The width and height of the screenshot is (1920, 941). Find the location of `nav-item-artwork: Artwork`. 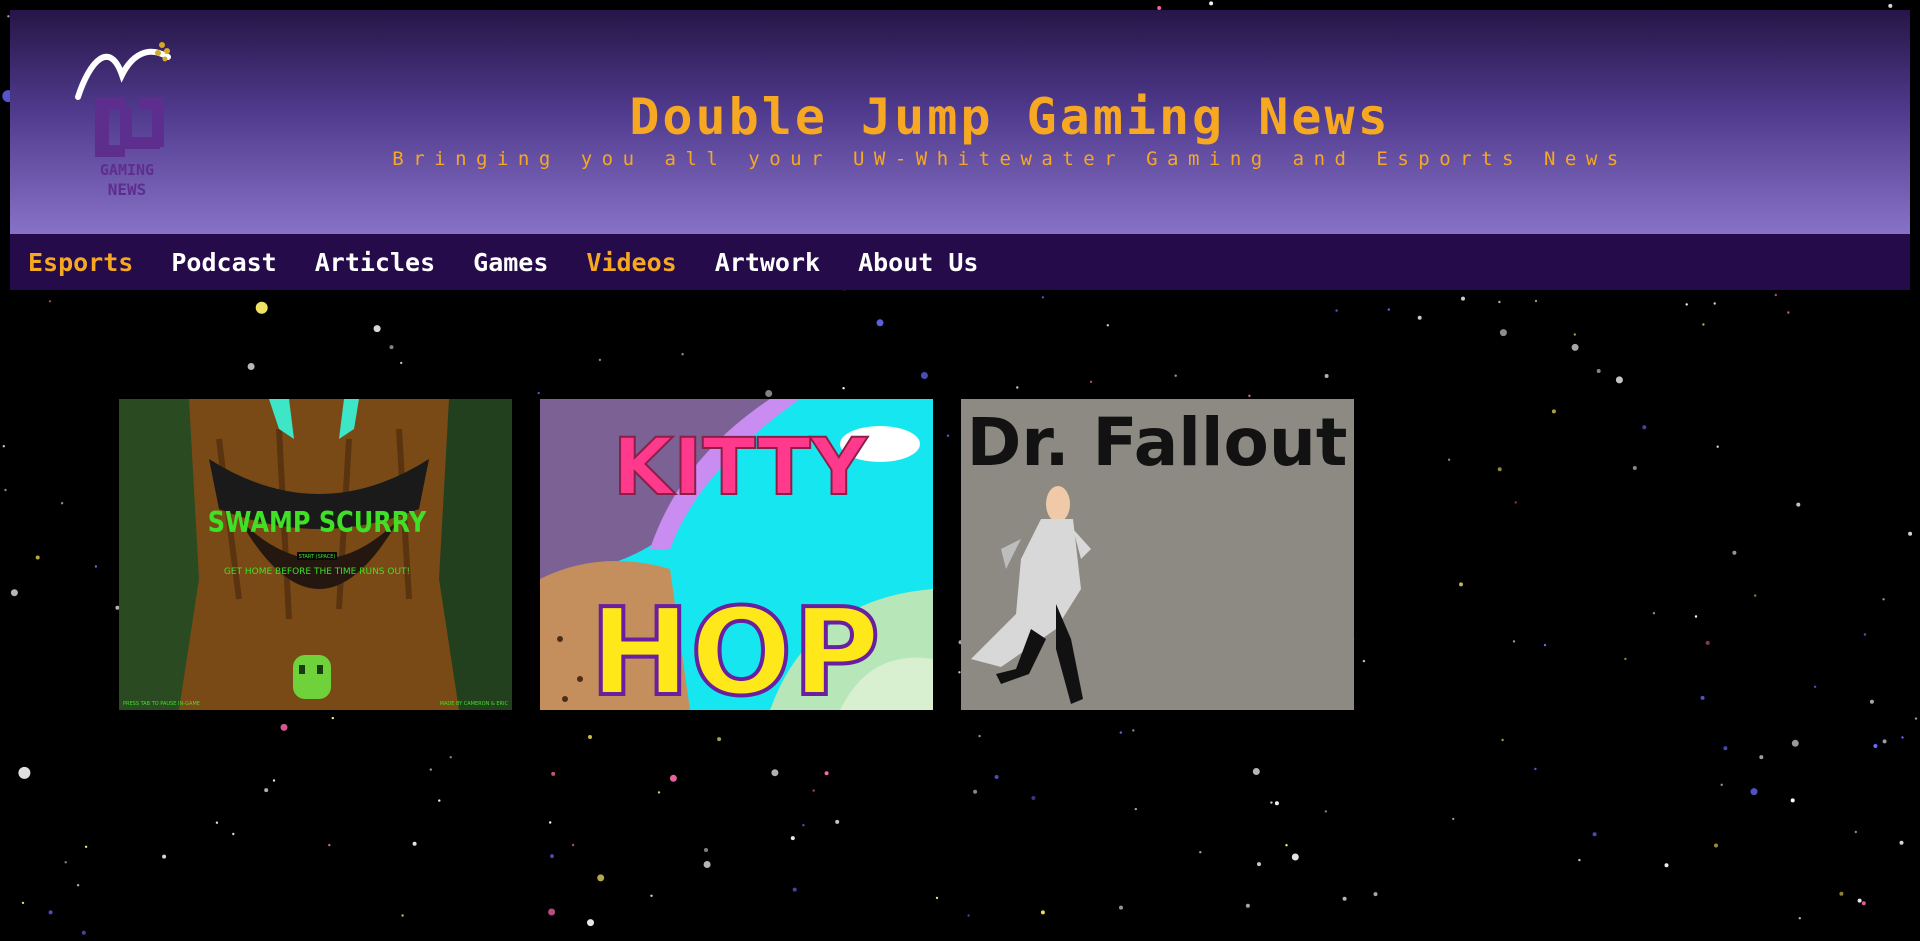

nav-item-artwork: Artwork is located at coordinates (767, 262).